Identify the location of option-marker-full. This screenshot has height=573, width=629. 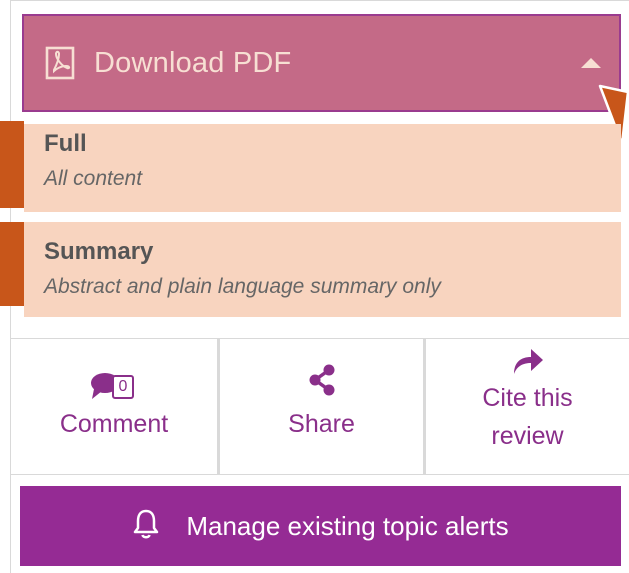
(12, 164).